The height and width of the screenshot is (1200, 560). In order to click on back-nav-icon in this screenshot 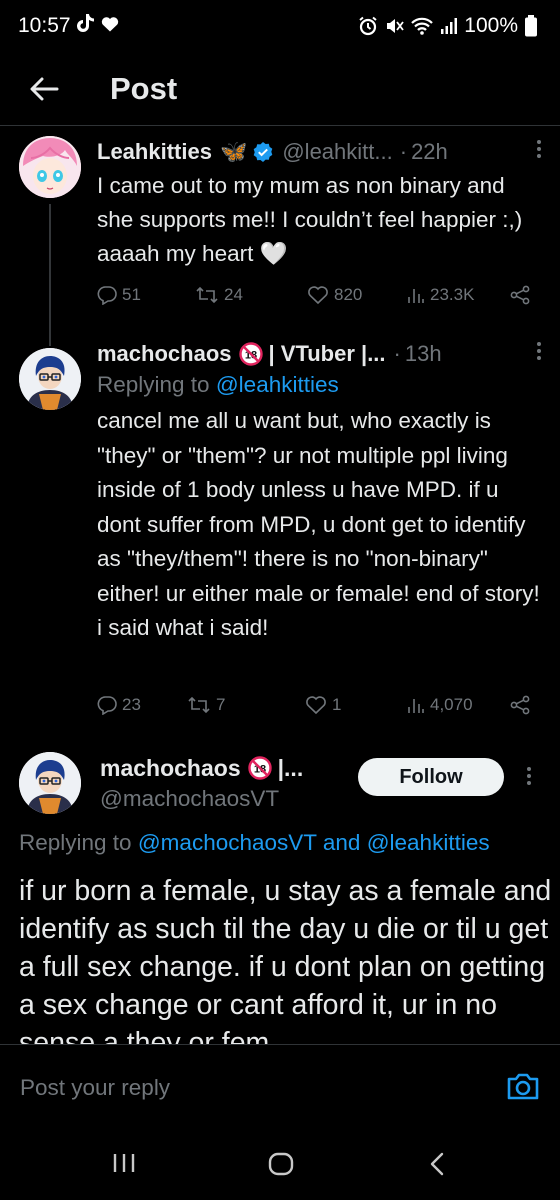, I will do `click(437, 1166)`.